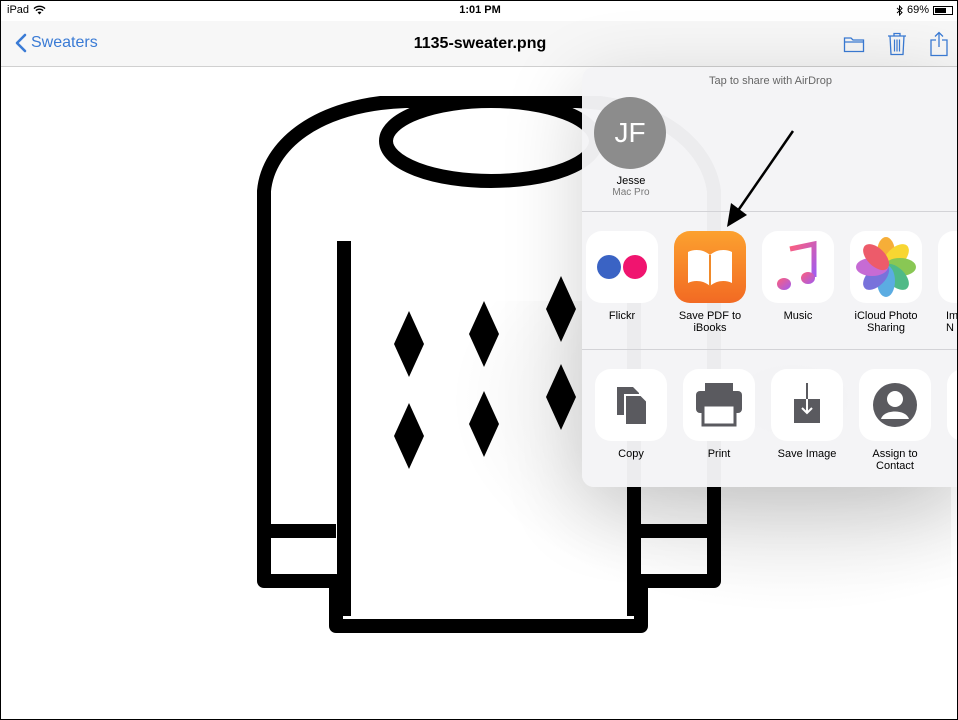 The image size is (958, 720). Describe the element at coordinates (952, 322) in the screenshot. I see `app-label: Im N` at that location.